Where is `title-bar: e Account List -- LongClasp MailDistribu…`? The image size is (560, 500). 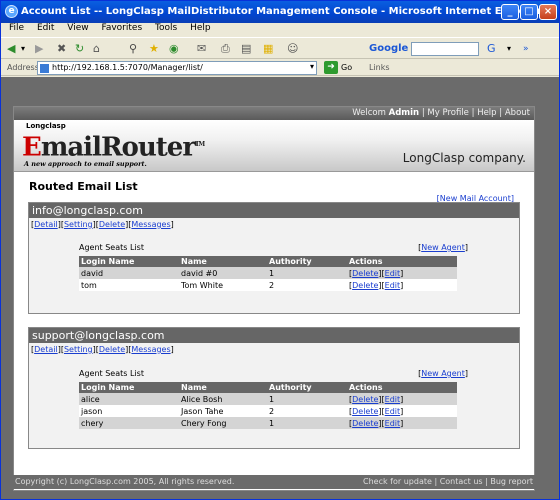
title-bar: e Account List -- LongClasp MailDistribu… is located at coordinates (280, 12).